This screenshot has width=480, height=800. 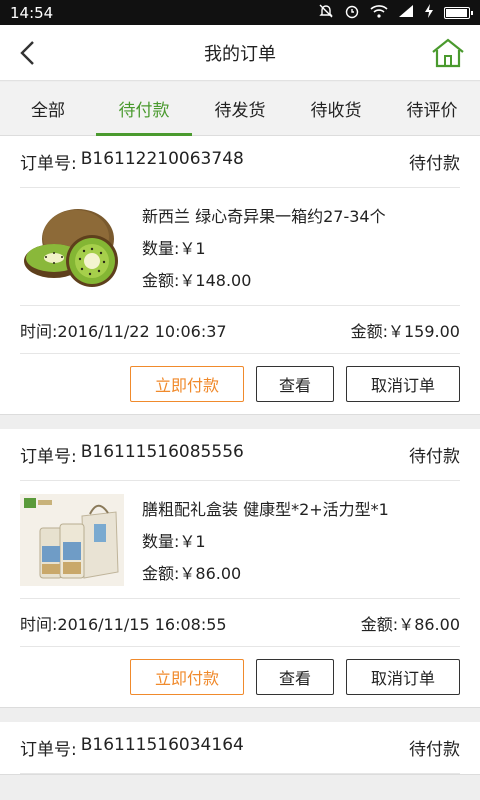 I want to click on home-button, so click(x=448, y=53).